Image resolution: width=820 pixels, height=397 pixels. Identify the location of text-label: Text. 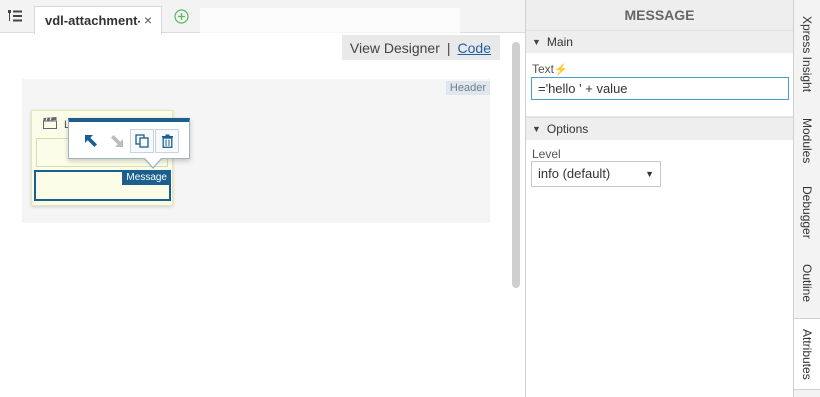
(543, 69).